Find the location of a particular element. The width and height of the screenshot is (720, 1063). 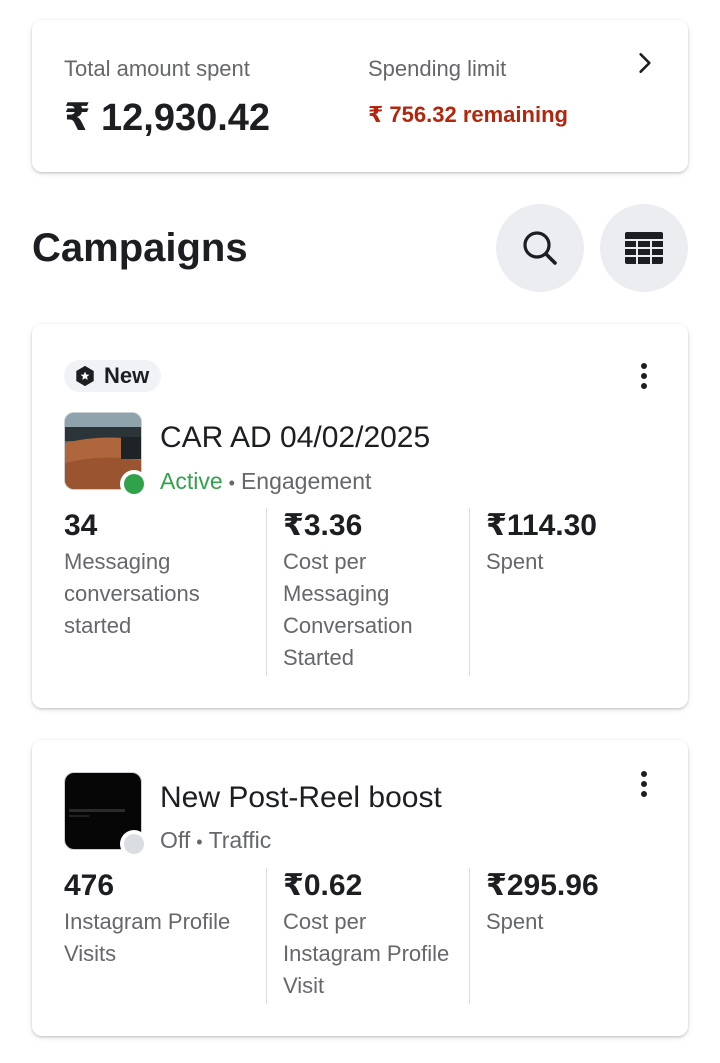

metric-results: 476 Instagram Profile Visits is located at coordinates (165, 936).